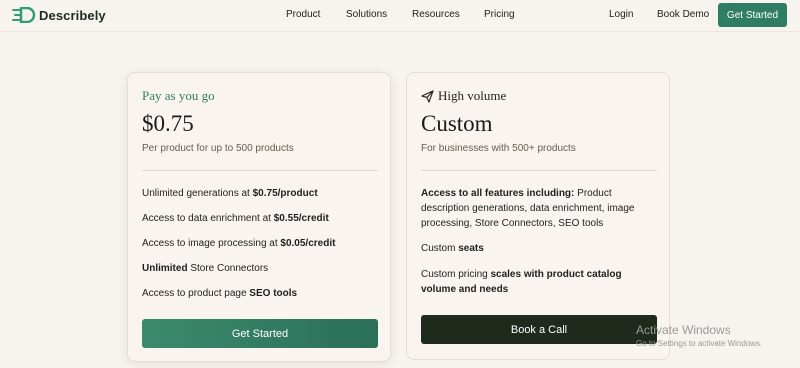  I want to click on feature-bold: $0.55/credit, so click(301, 218).